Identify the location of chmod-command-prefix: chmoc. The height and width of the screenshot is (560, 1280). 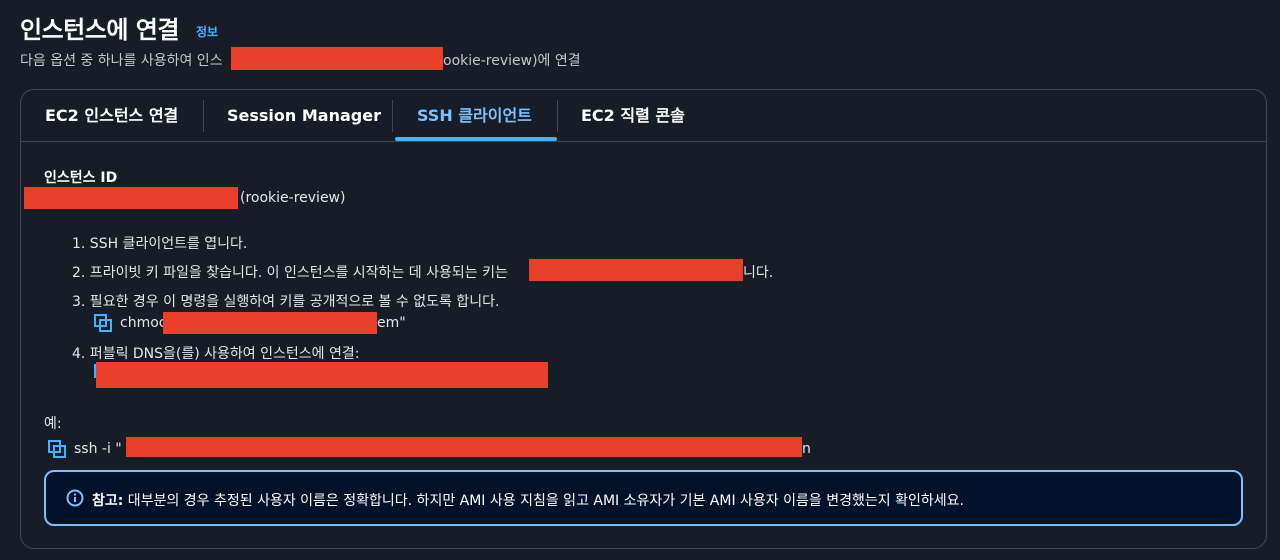
(143, 323).